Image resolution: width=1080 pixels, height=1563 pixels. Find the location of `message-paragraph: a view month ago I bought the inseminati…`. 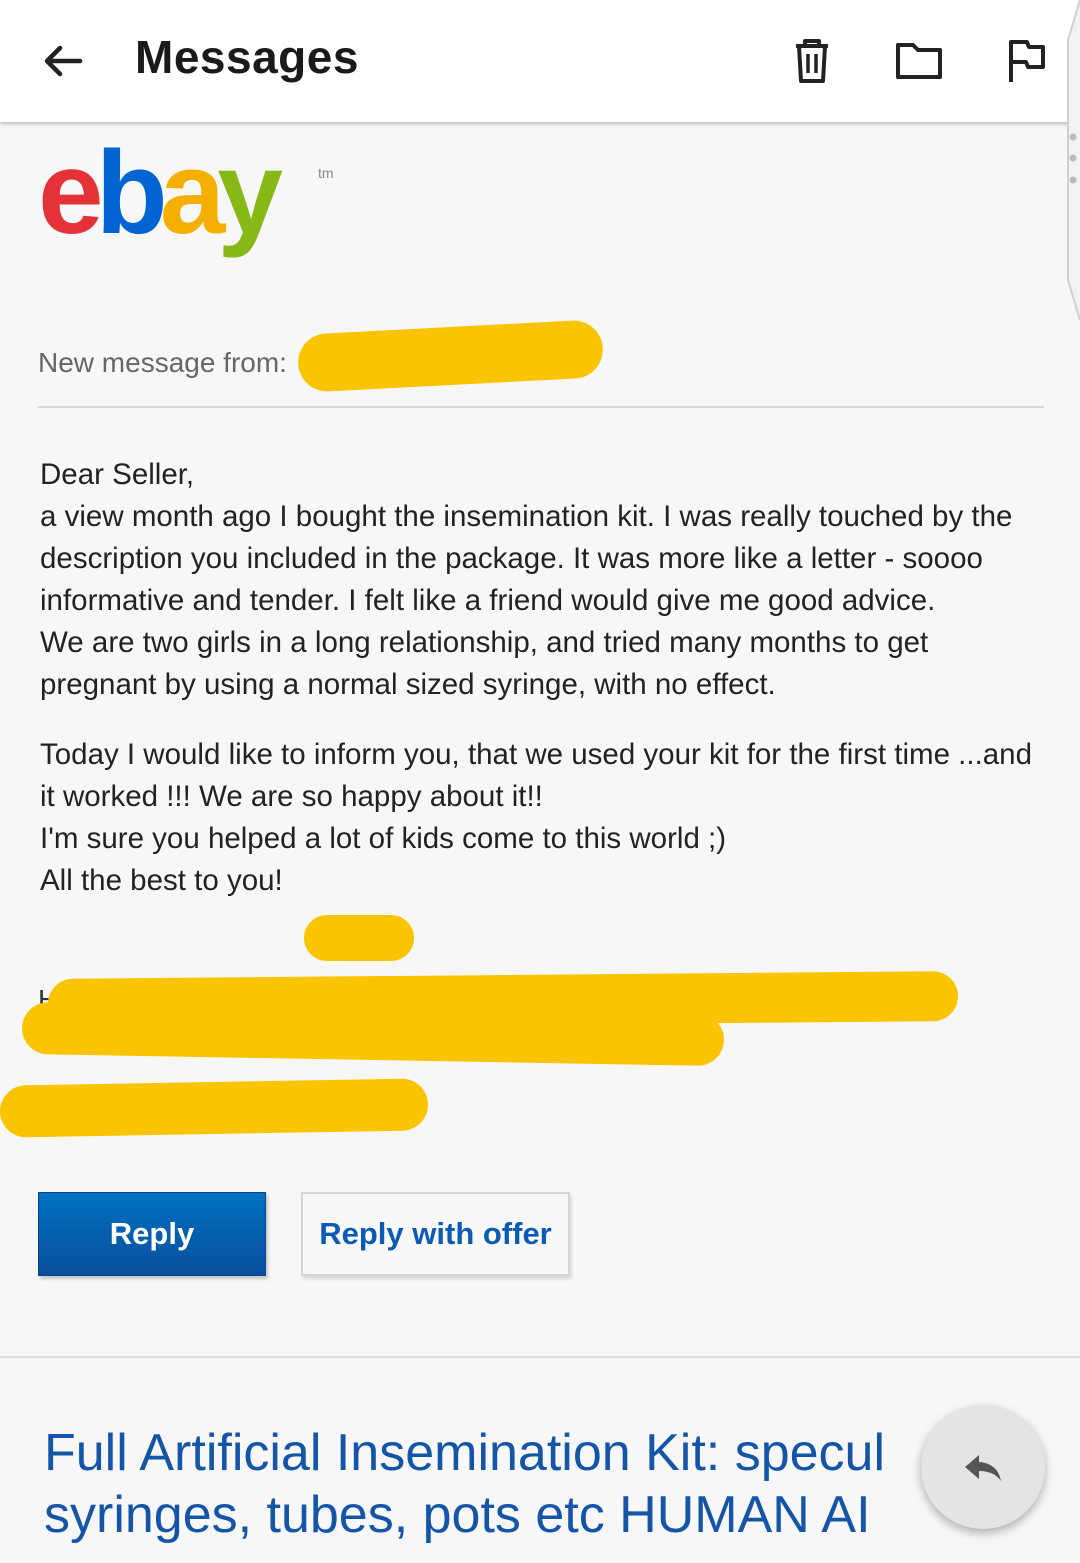

message-paragraph: a view month ago I bought the inseminati… is located at coordinates (526, 558).